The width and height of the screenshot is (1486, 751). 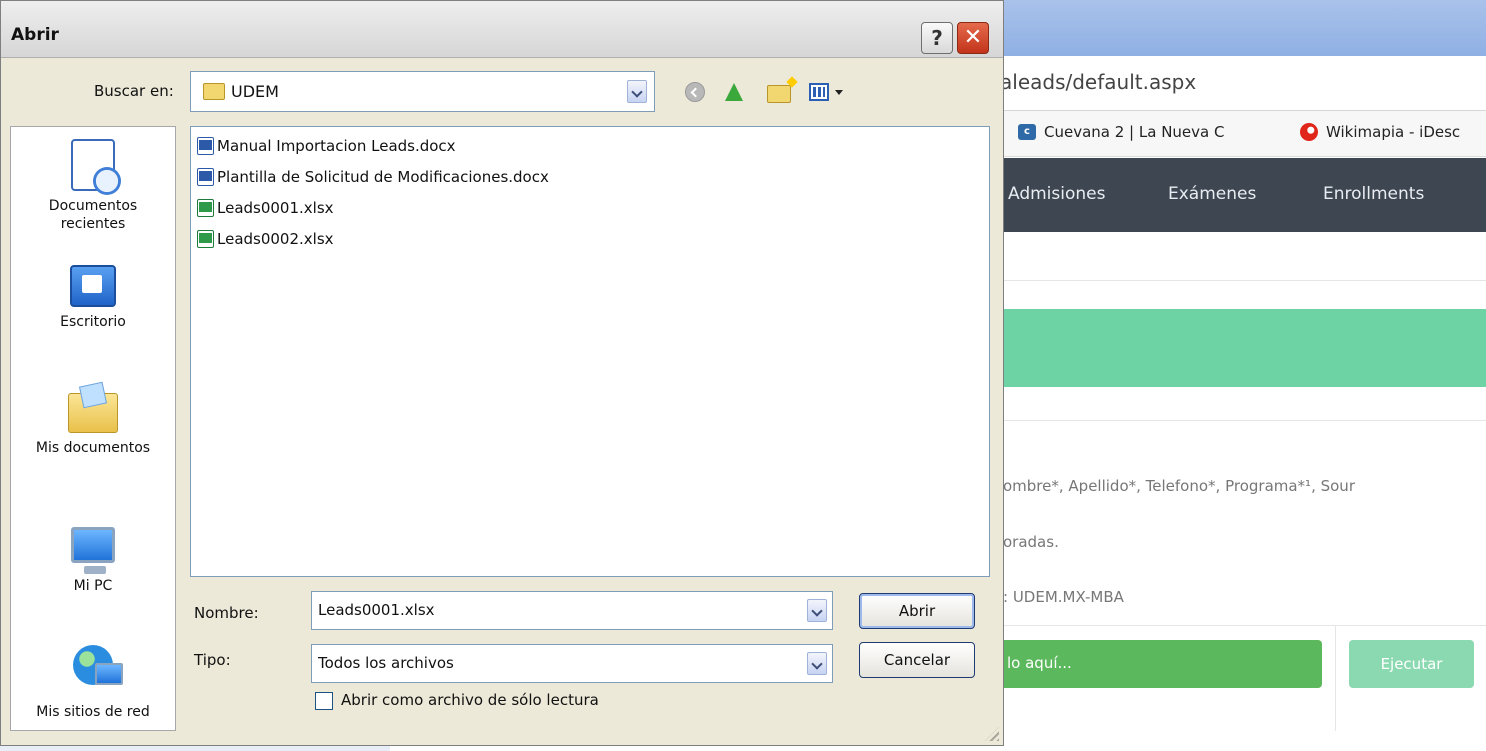 What do you see at coordinates (1063, 597) in the screenshot?
I see `info-program-example: : UDEM.MX-MBA` at bounding box center [1063, 597].